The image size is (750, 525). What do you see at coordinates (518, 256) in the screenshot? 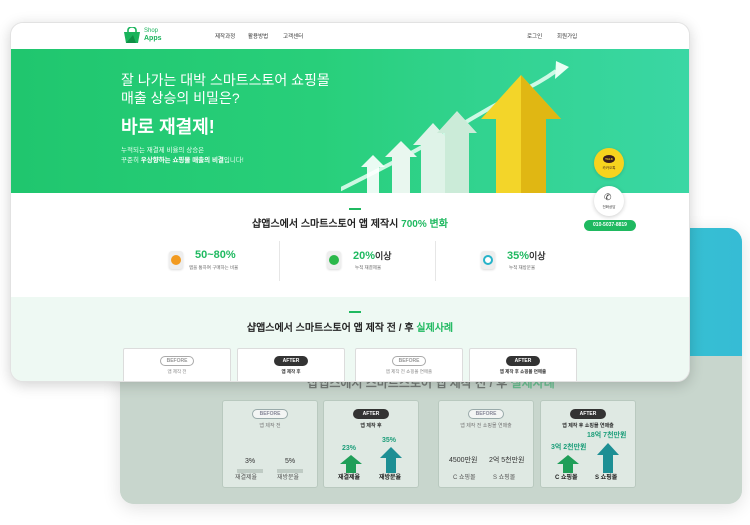
I see `stat-value-number: 35%` at bounding box center [518, 256].